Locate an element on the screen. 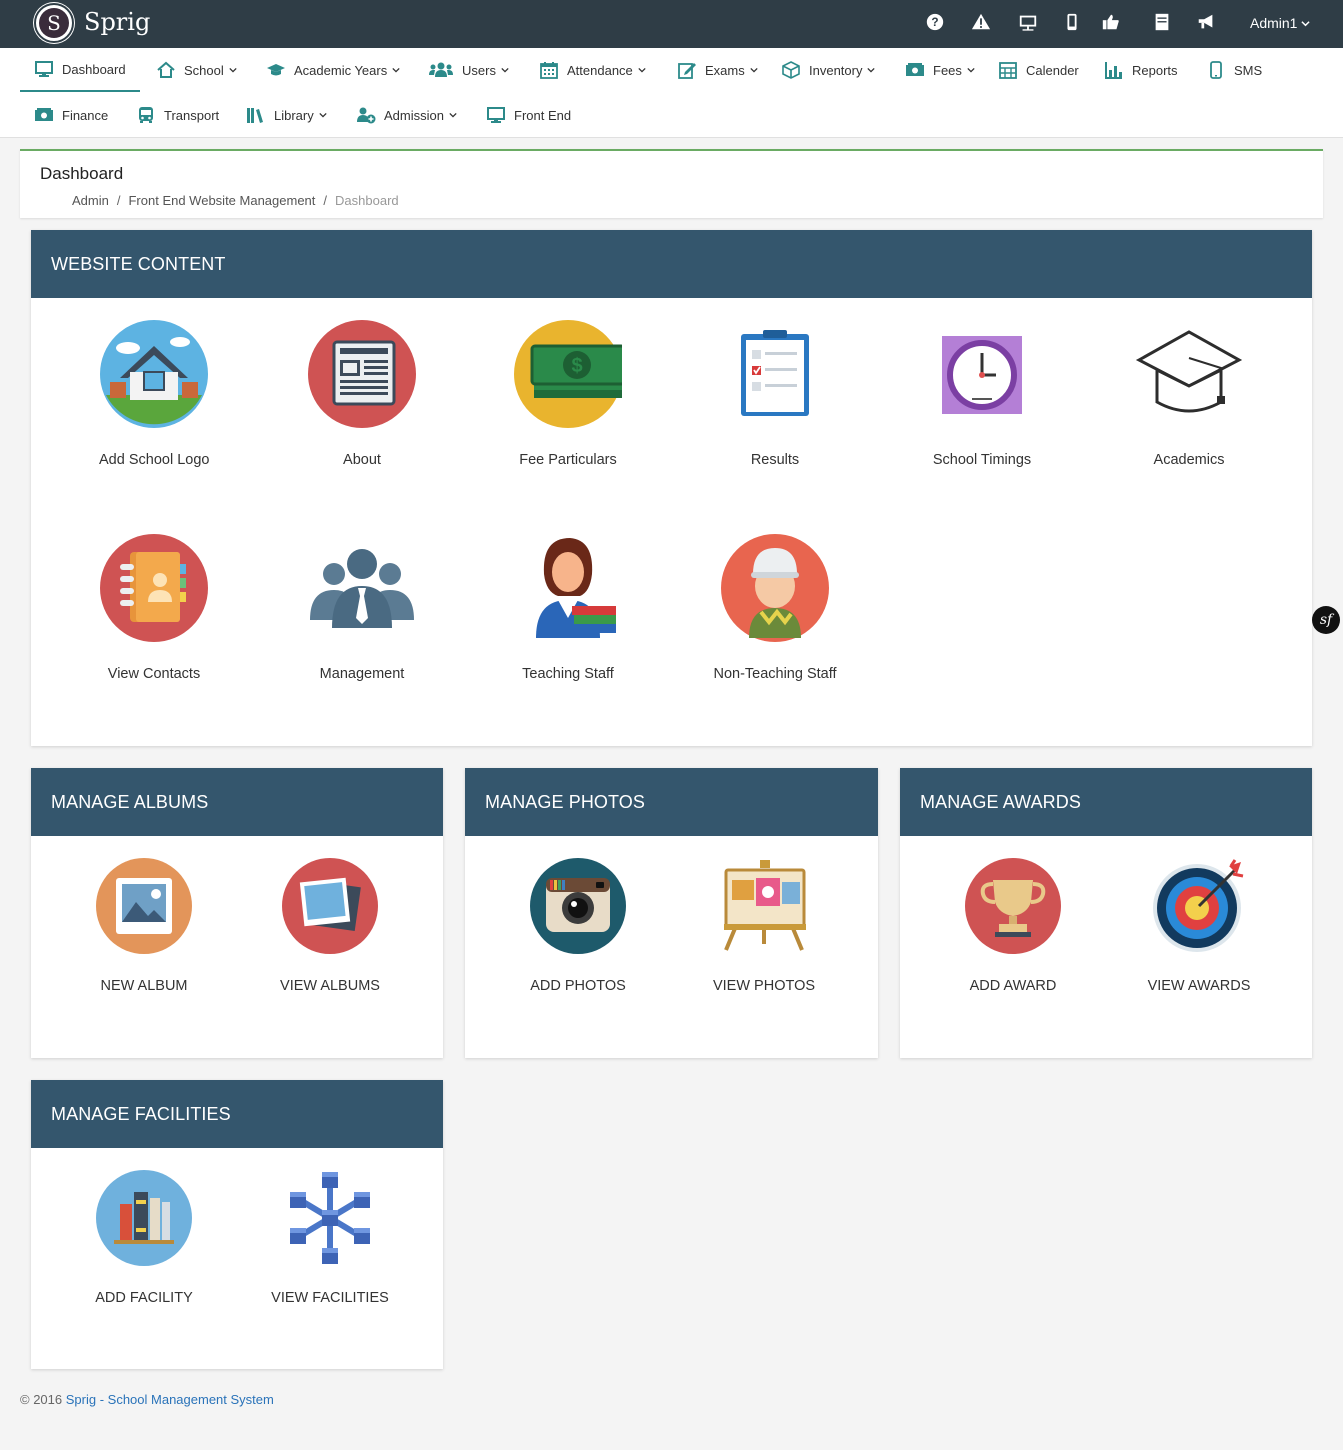  menu-finance: Finance is located at coordinates (71, 115).